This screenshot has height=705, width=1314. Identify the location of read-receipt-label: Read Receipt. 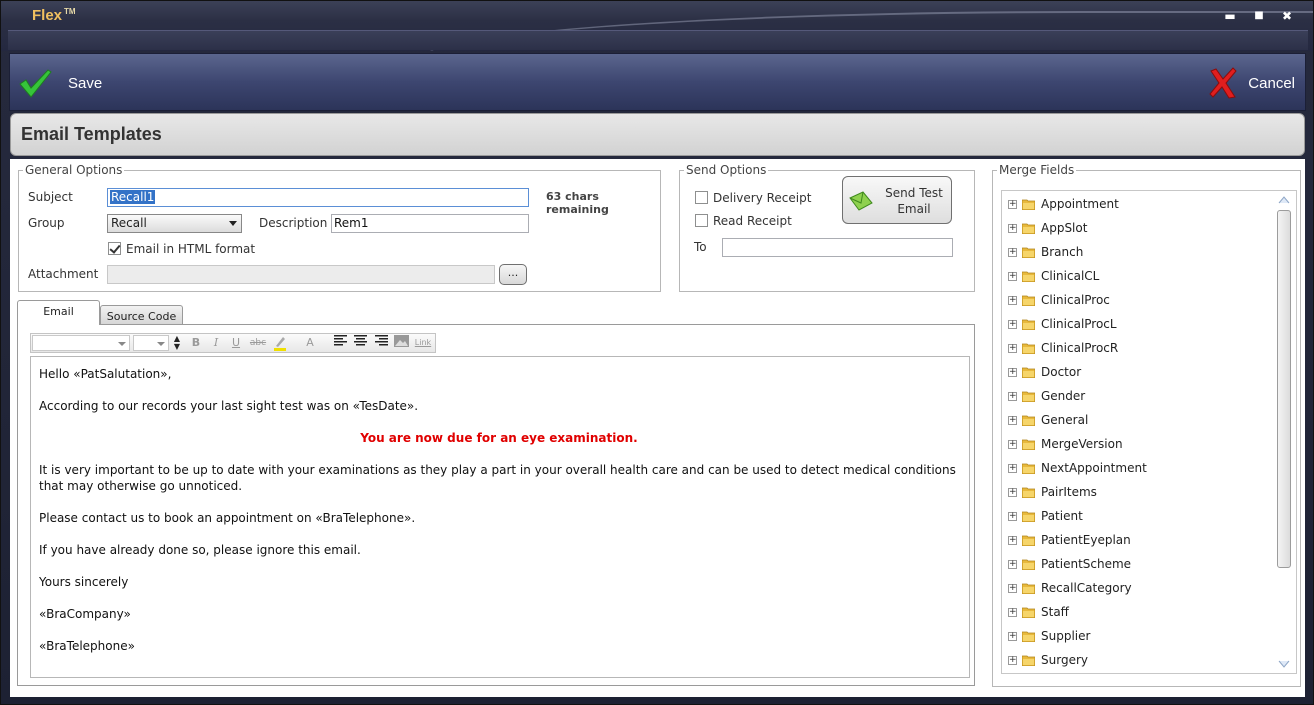
(752, 221).